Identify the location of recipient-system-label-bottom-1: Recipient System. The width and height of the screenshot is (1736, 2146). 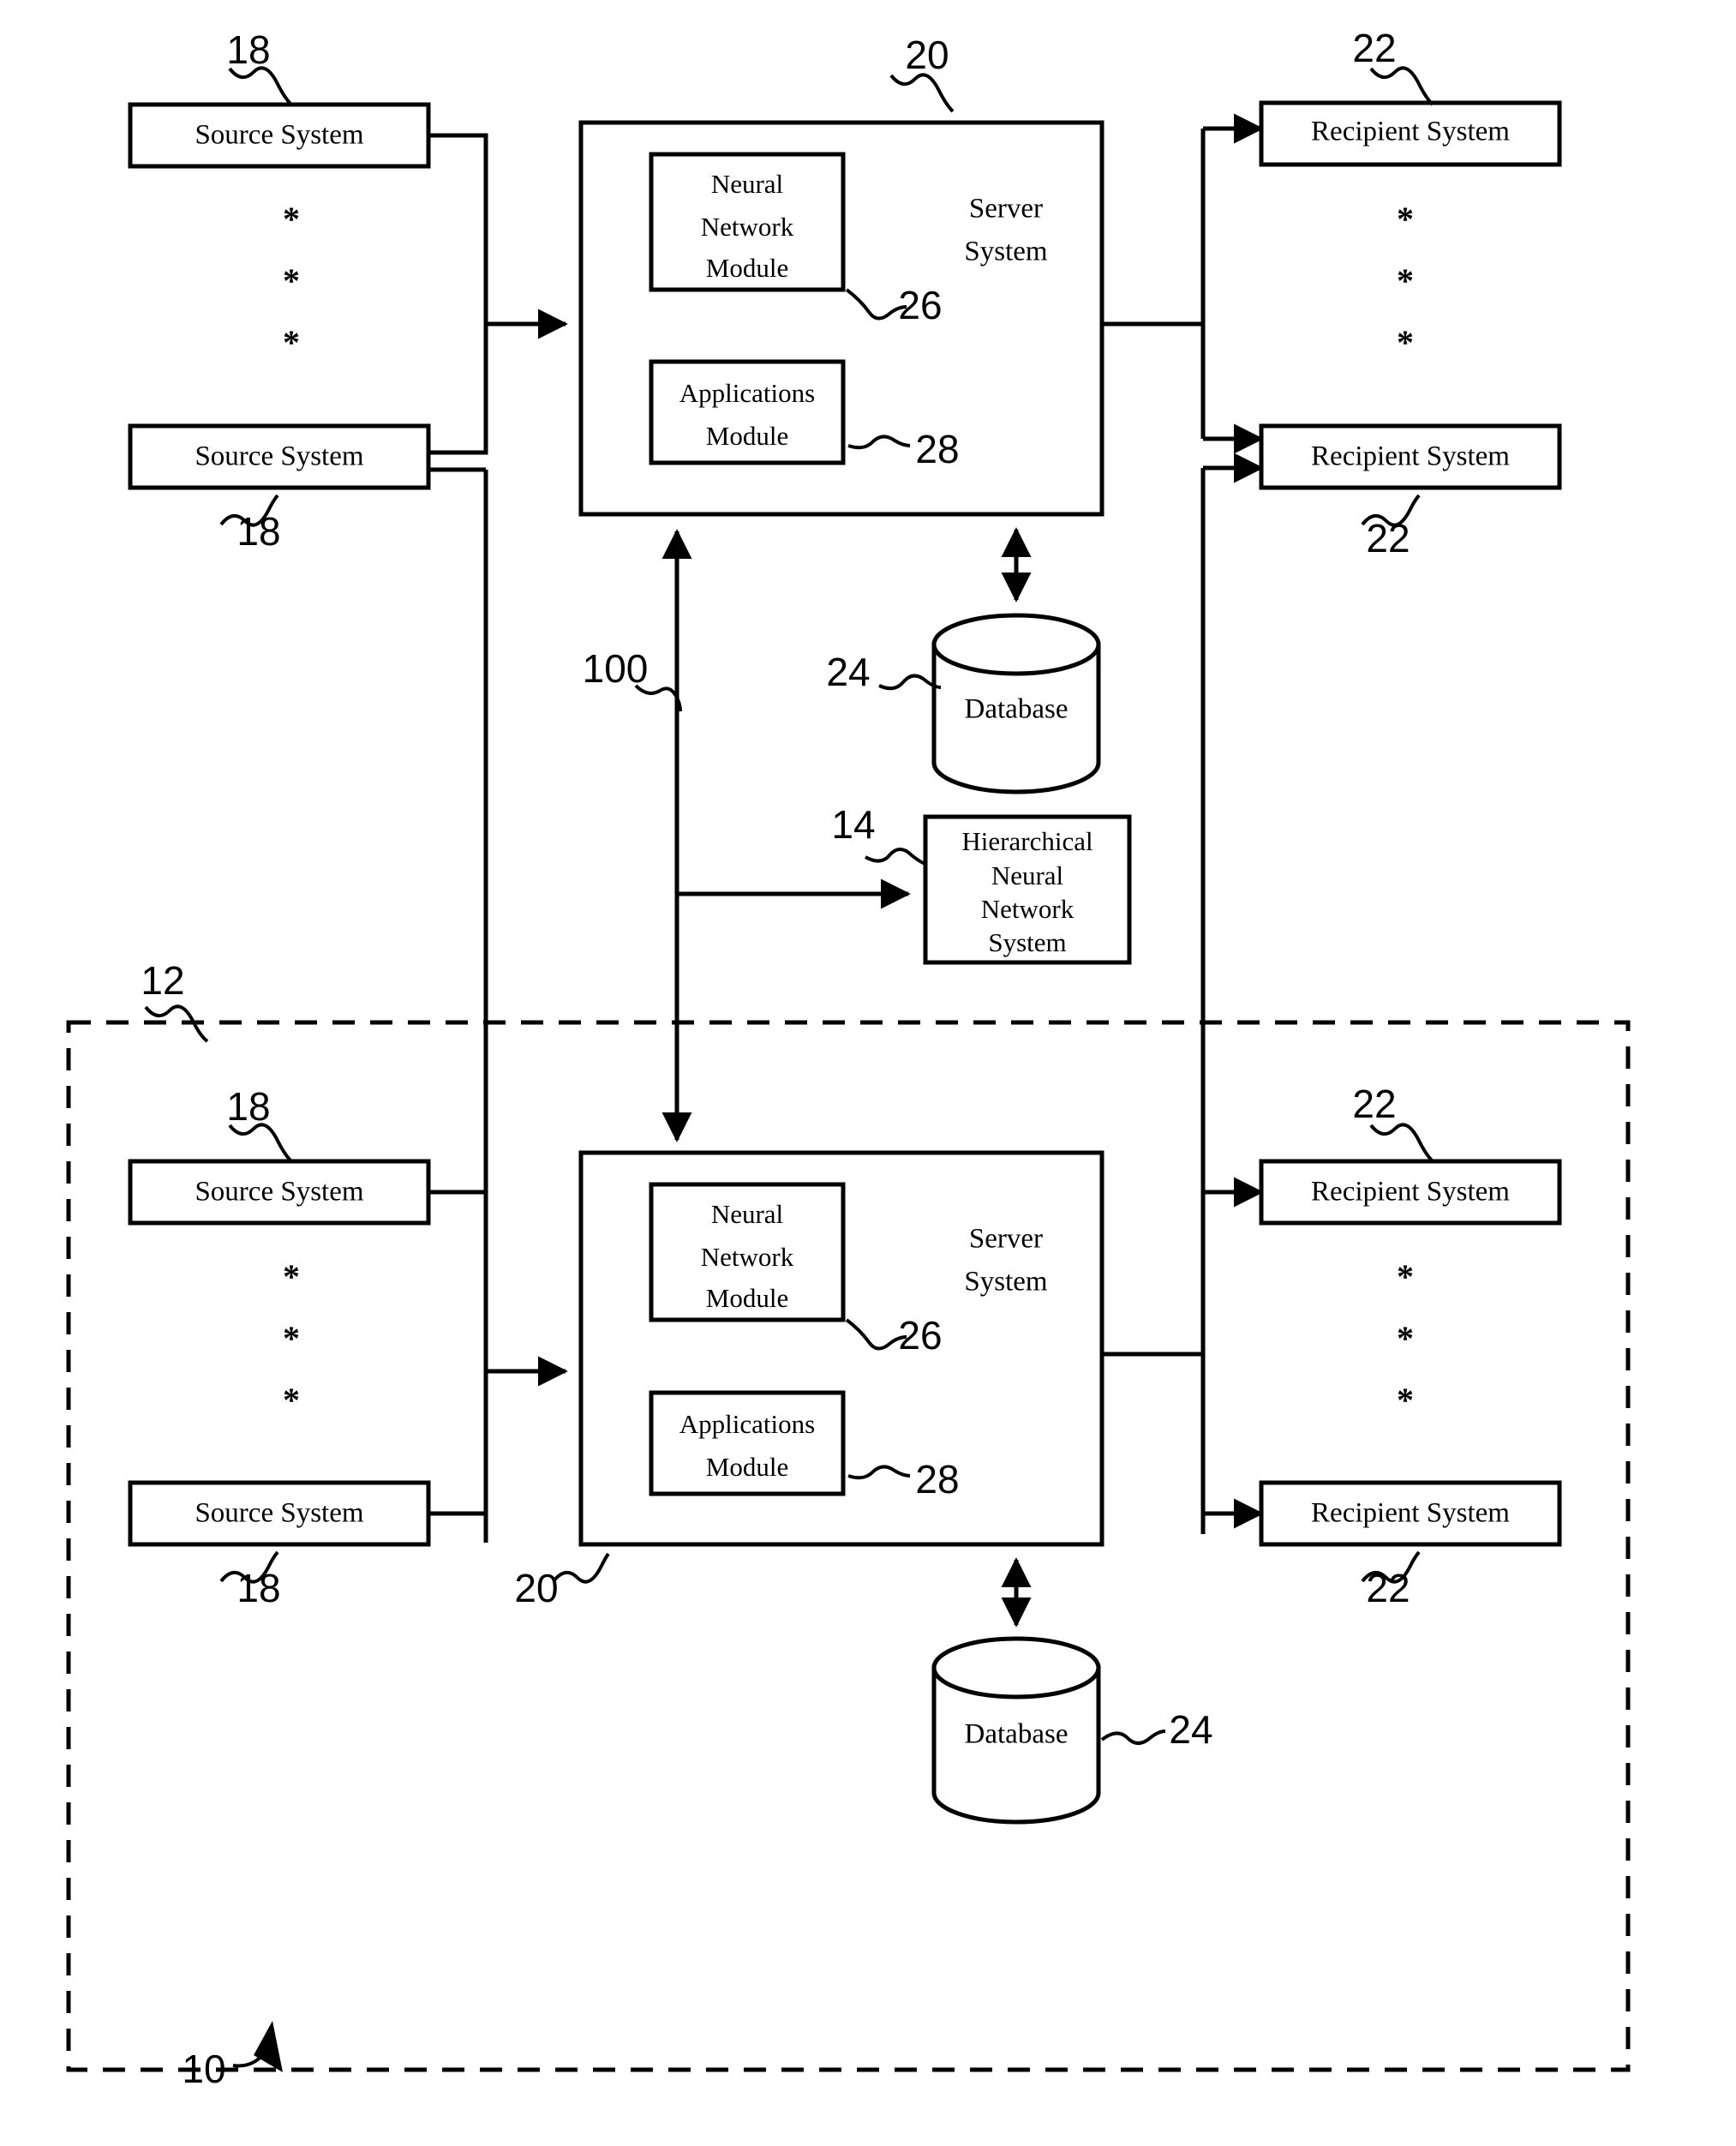
(1410, 1192).